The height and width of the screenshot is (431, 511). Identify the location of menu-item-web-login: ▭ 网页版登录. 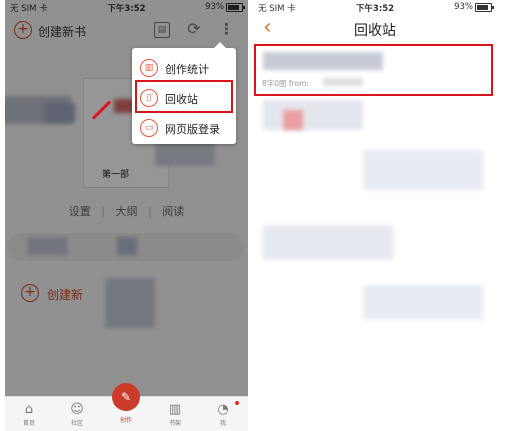
(184, 128).